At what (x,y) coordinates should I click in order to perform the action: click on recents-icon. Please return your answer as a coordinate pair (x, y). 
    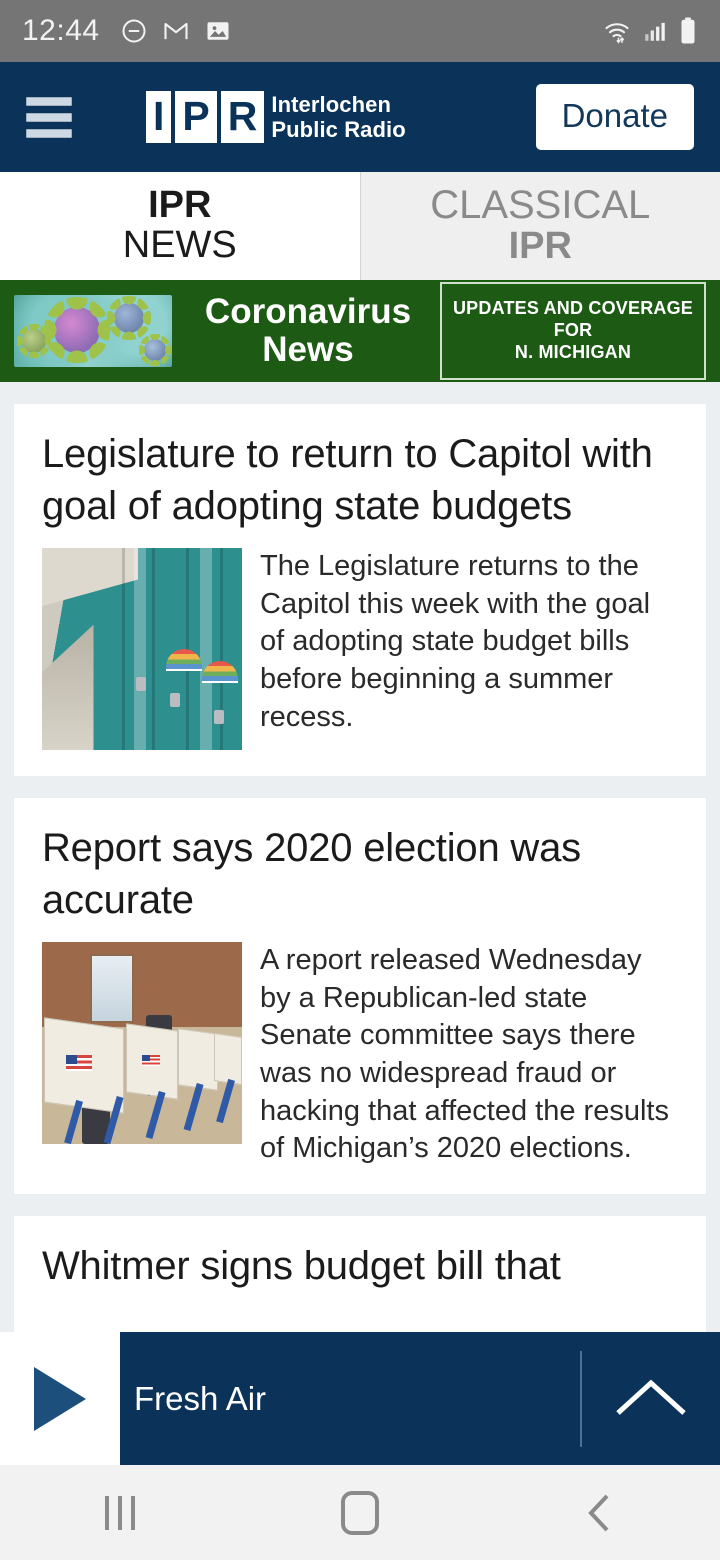
    Looking at the image, I should click on (120, 1512).